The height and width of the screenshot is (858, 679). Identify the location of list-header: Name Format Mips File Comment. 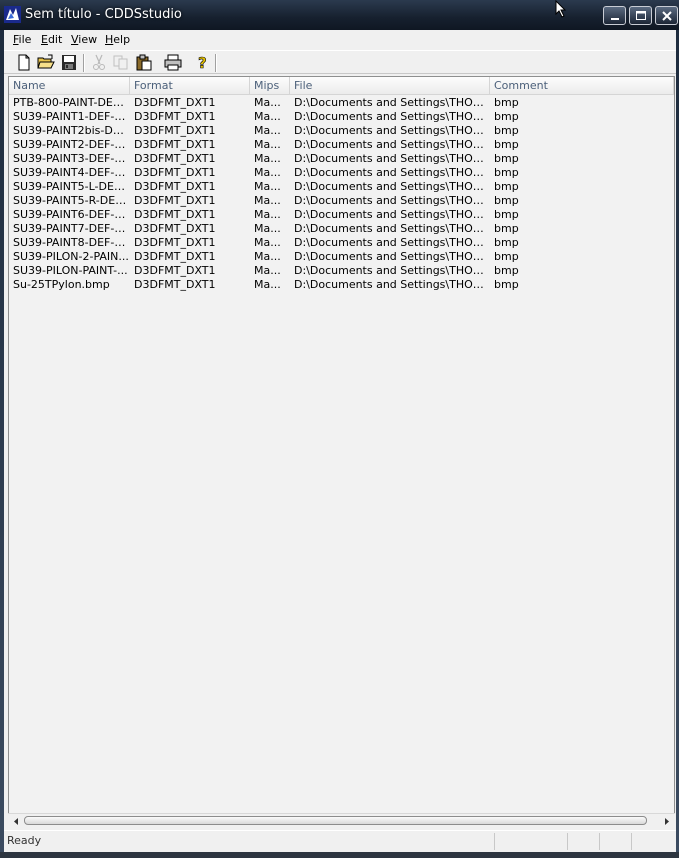
(341, 86).